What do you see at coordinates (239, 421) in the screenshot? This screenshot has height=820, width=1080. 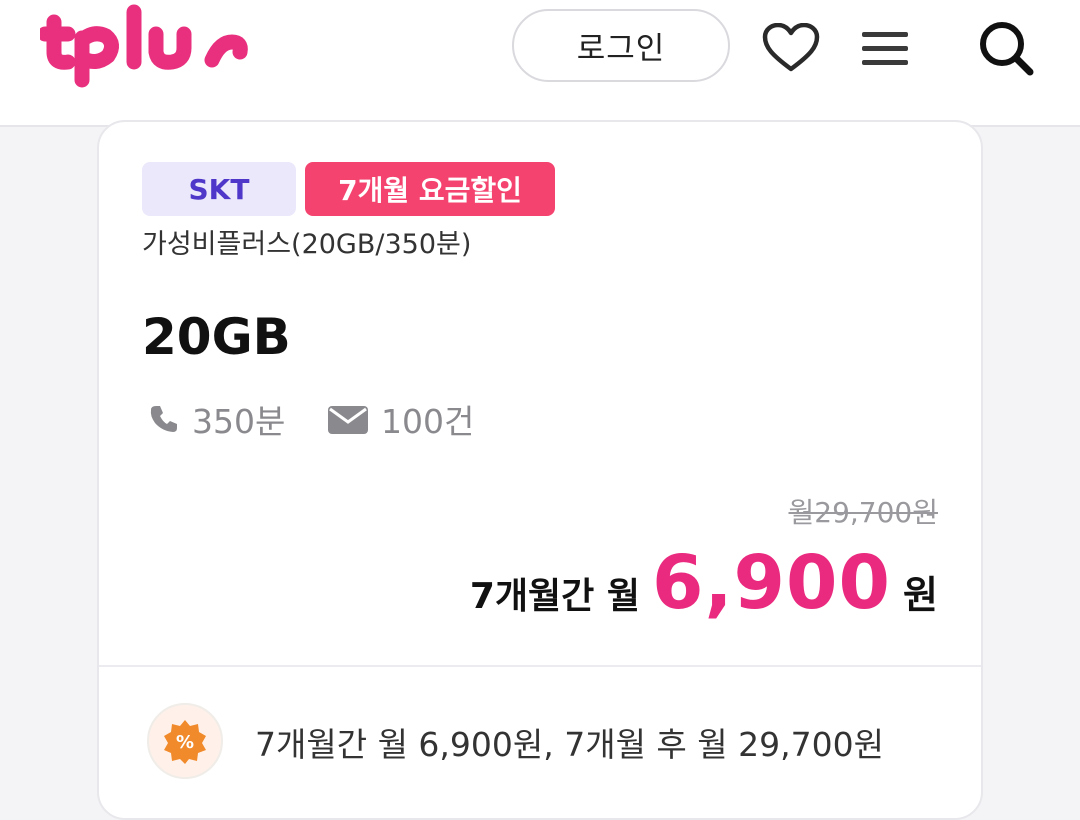 I see `voice-minutes: 350분` at bounding box center [239, 421].